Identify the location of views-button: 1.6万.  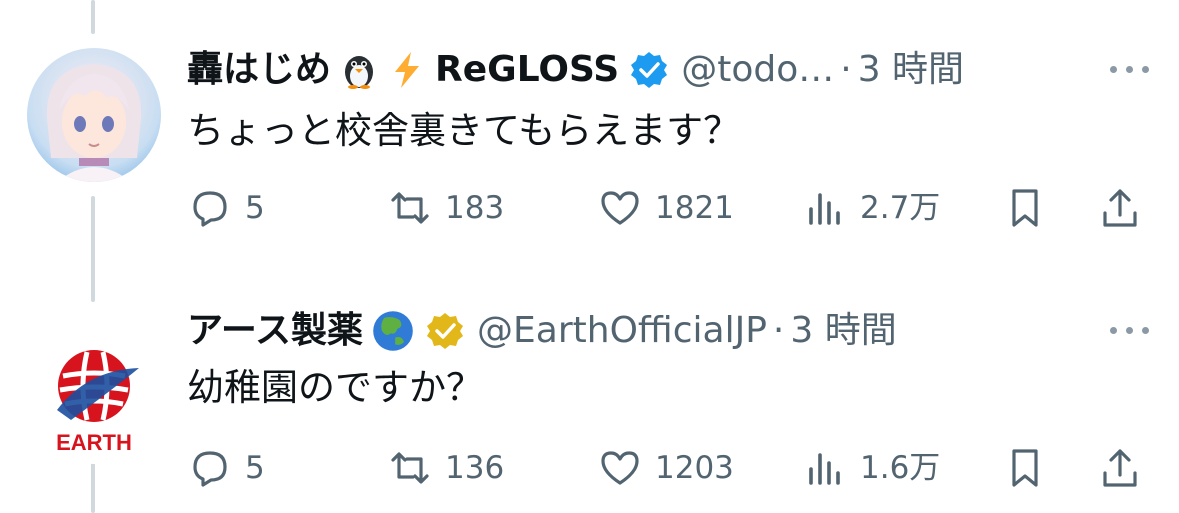
(871, 468).